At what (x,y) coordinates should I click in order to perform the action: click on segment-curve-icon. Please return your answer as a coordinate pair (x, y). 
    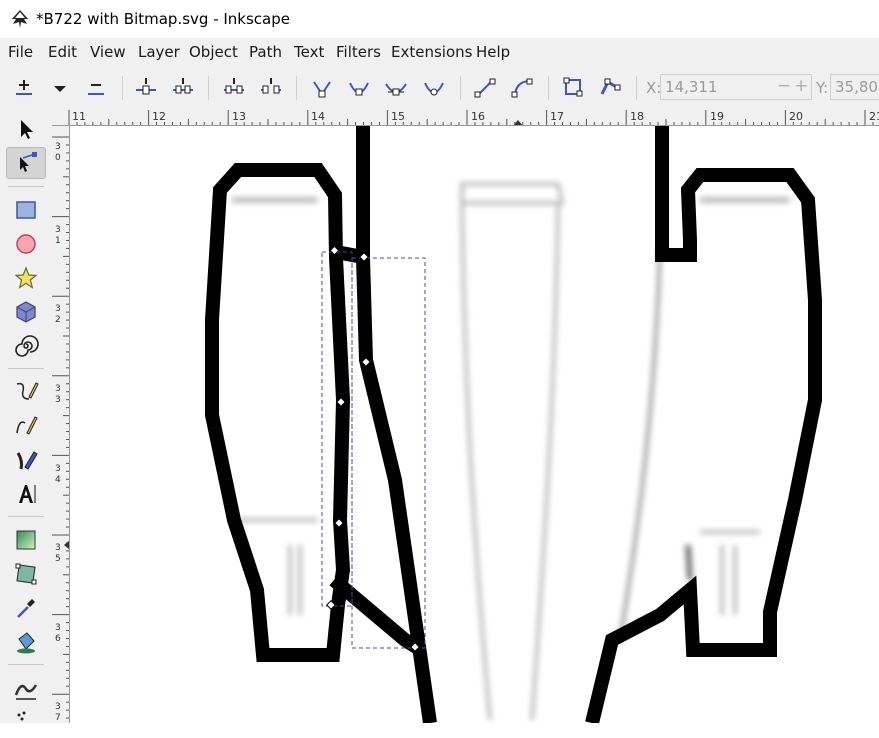
    Looking at the image, I should click on (522, 88).